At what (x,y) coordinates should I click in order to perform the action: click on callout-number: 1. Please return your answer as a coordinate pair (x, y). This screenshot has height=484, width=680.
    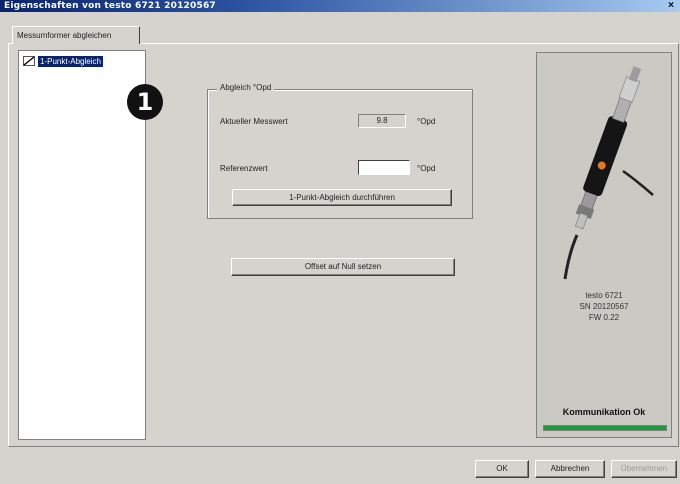
    Looking at the image, I should click on (145, 102).